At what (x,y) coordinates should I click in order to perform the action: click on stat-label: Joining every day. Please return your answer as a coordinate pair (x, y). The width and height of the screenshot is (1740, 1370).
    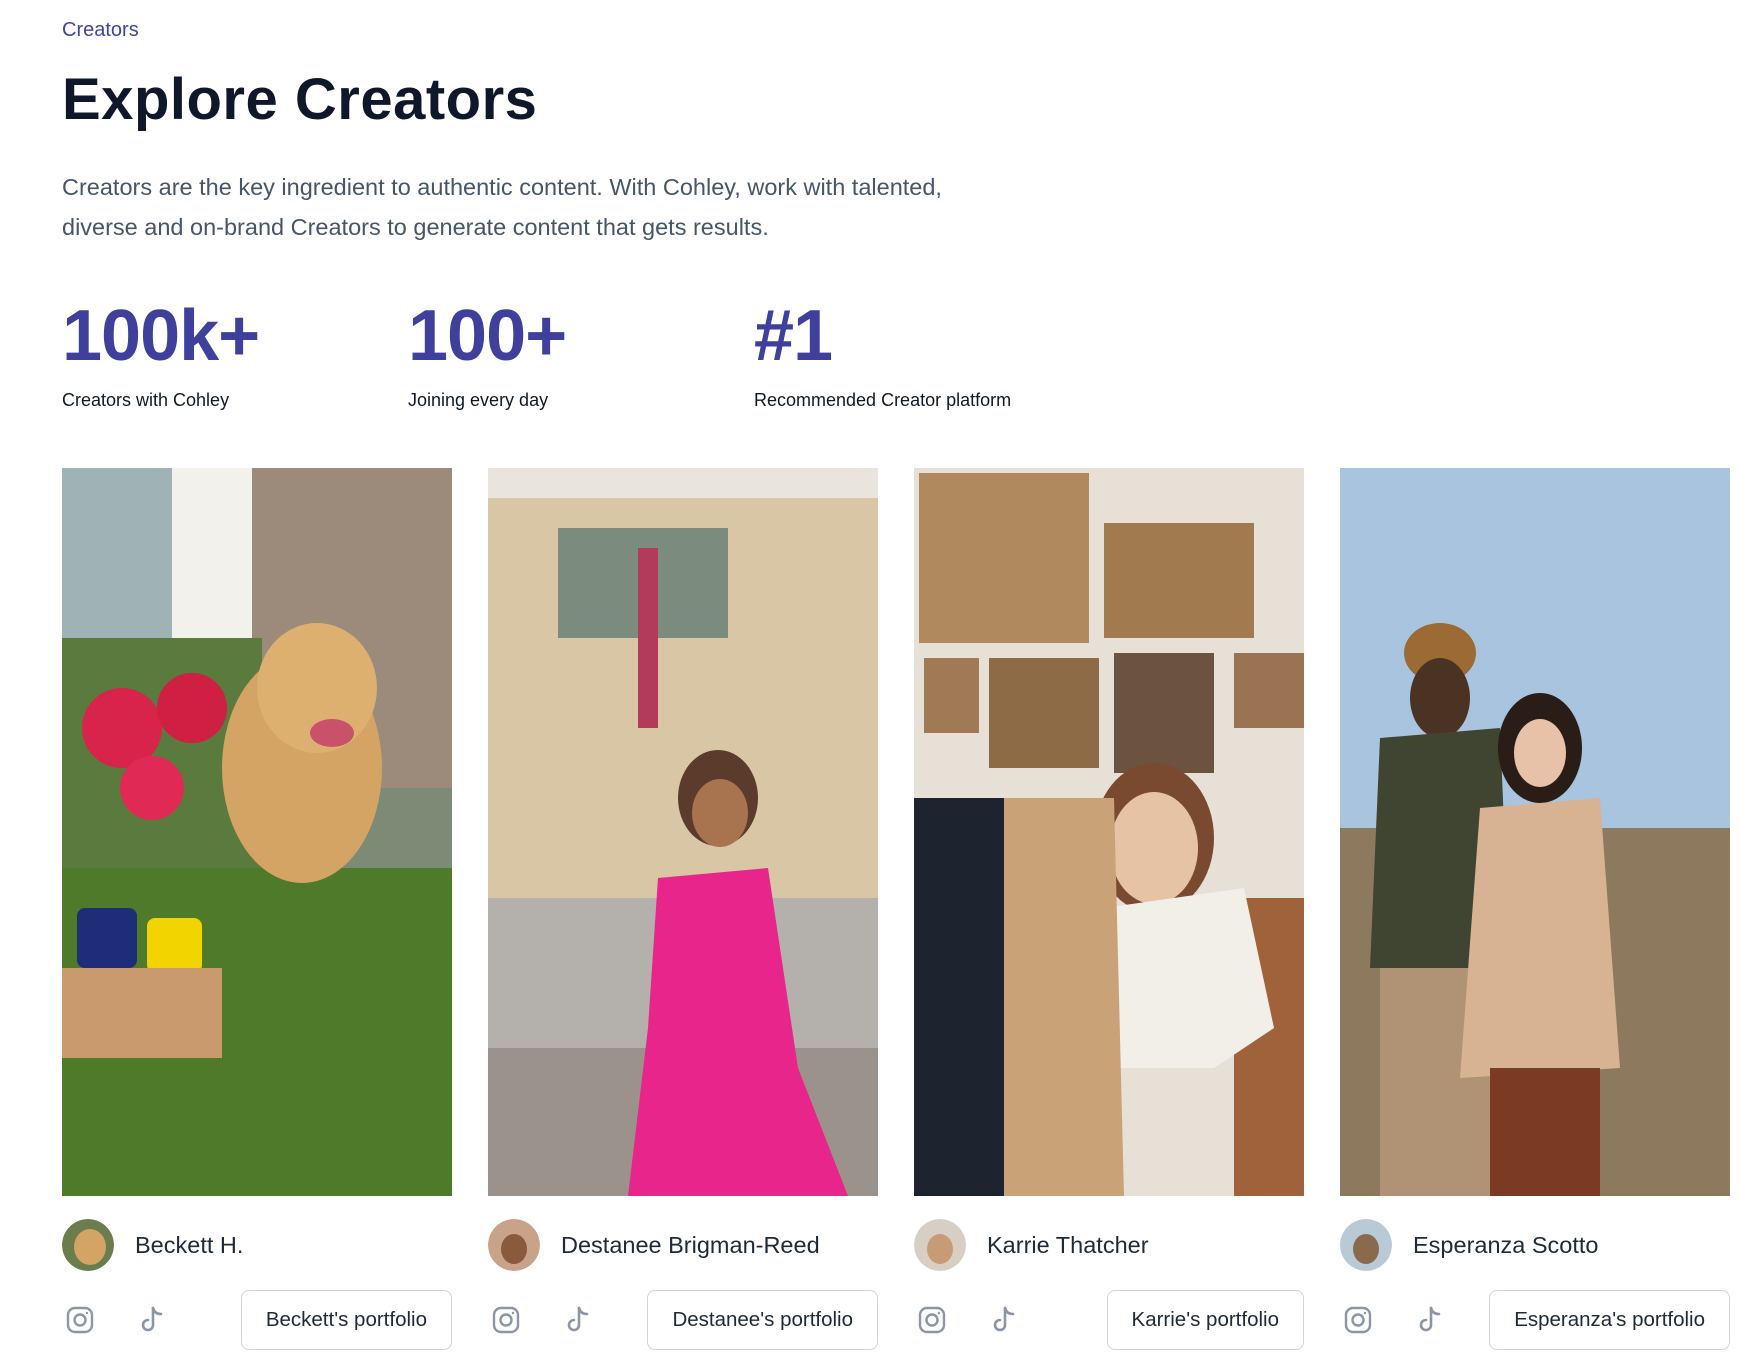
    Looking at the image, I should click on (478, 400).